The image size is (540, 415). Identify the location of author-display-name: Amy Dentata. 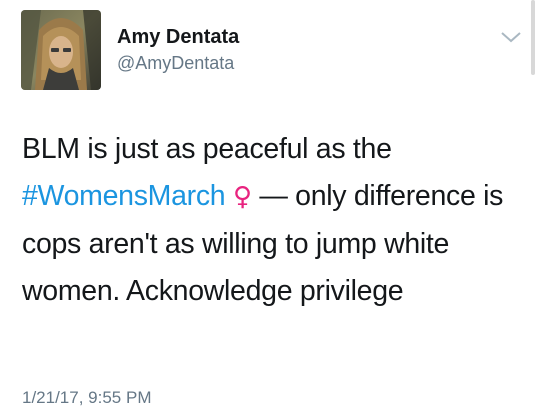
(178, 37).